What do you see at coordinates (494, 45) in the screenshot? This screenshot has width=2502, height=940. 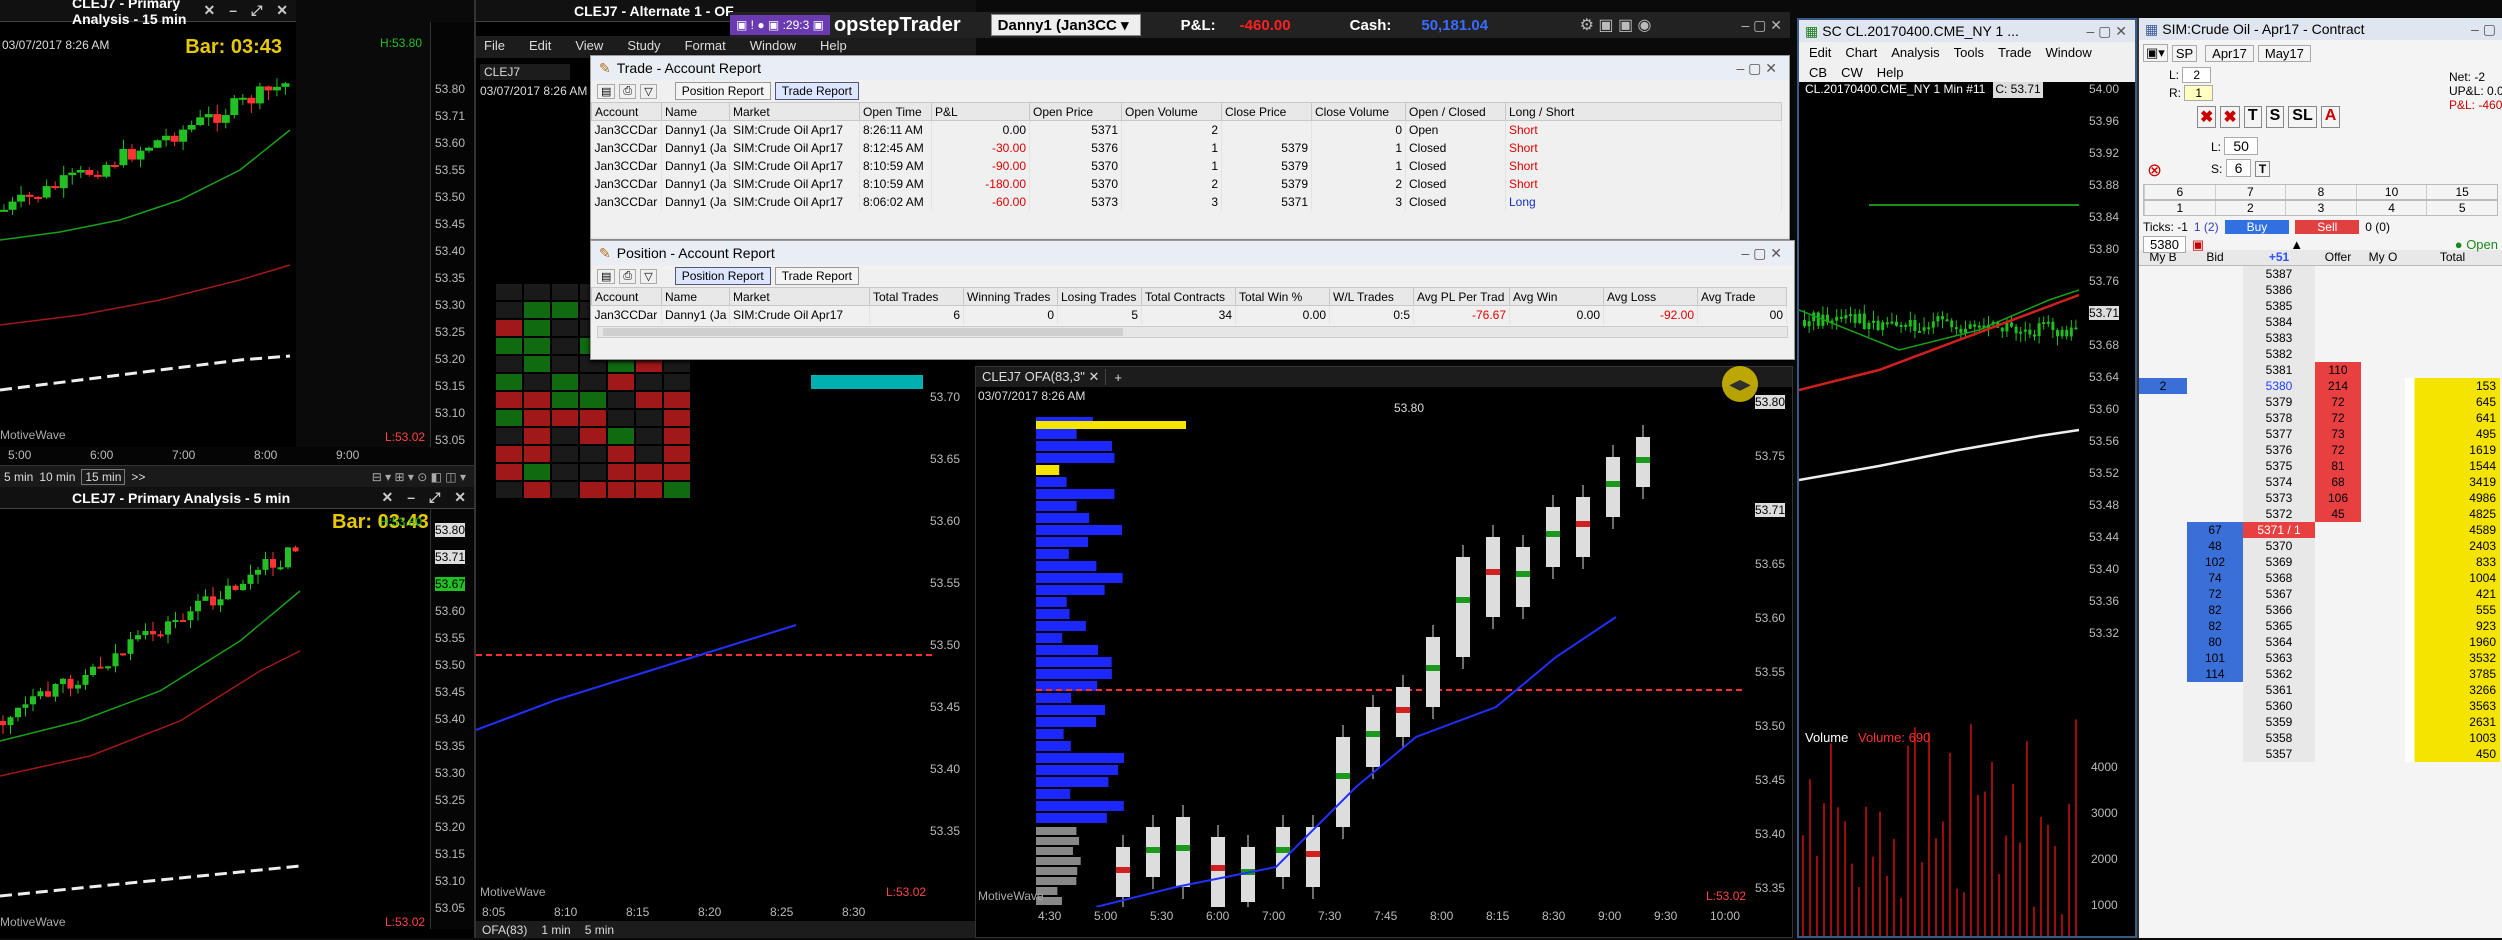 I see `menu-file: File` at bounding box center [494, 45].